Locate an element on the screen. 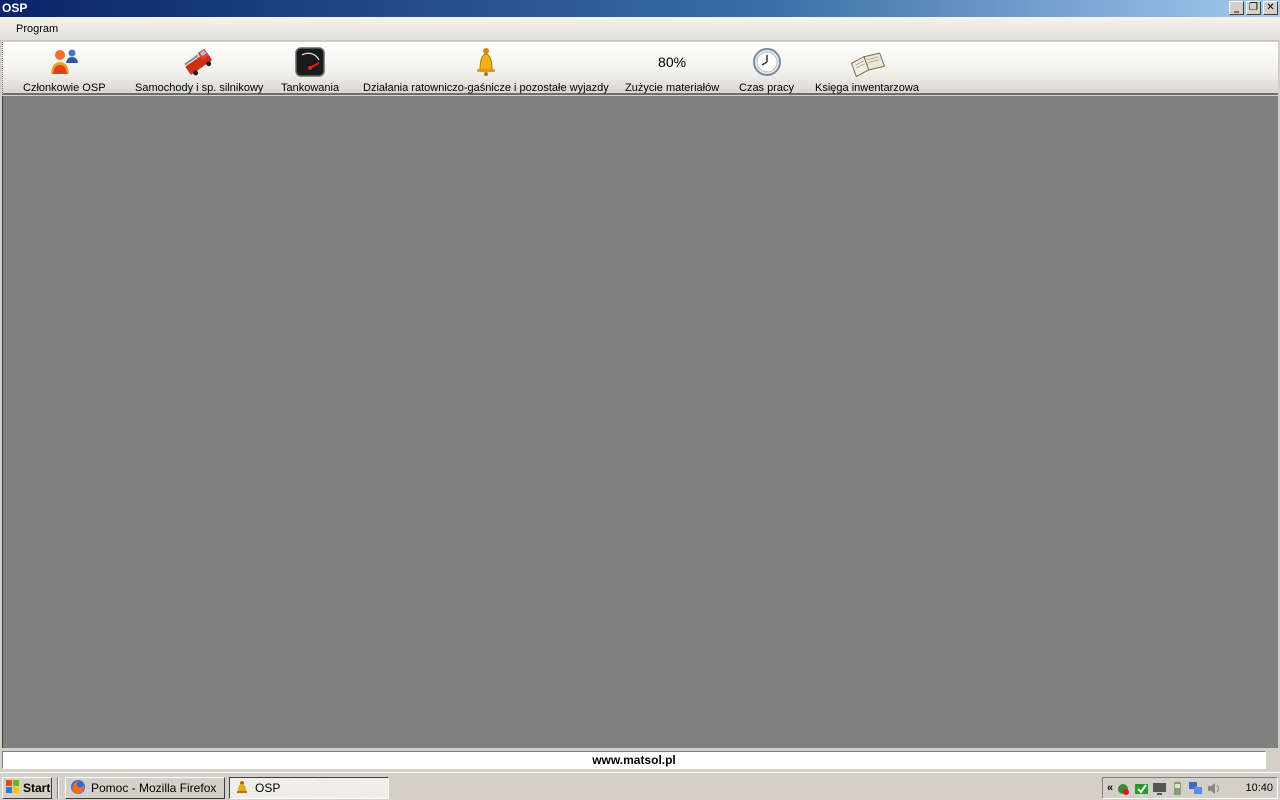 Image resolution: width=1280 pixels, height=800 pixels. menu-program: Program is located at coordinates (37, 29).